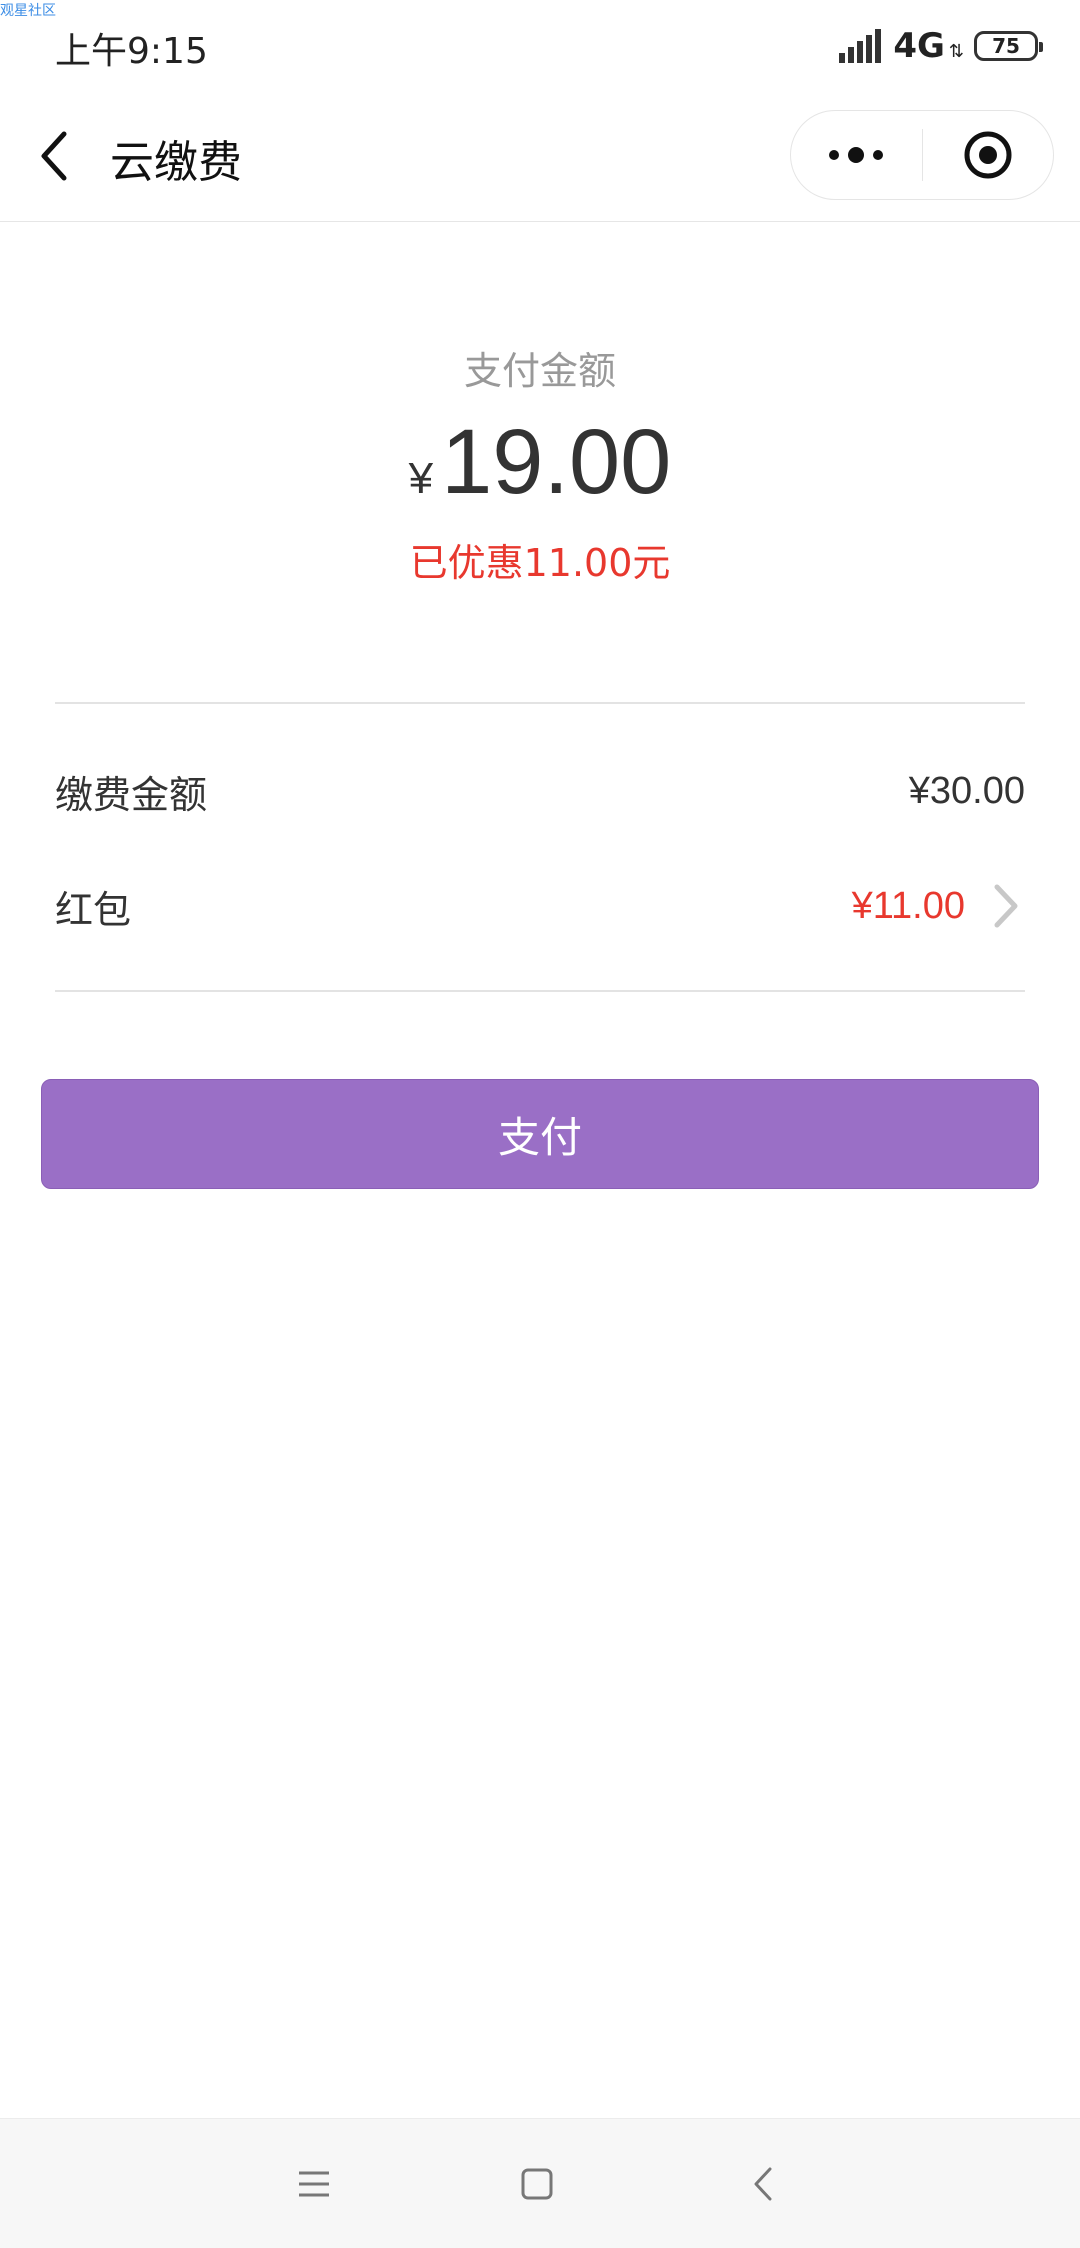 This screenshot has height=2248, width=1080. Describe the element at coordinates (93, 909) in the screenshot. I see `red-packet-label: 红包` at that location.